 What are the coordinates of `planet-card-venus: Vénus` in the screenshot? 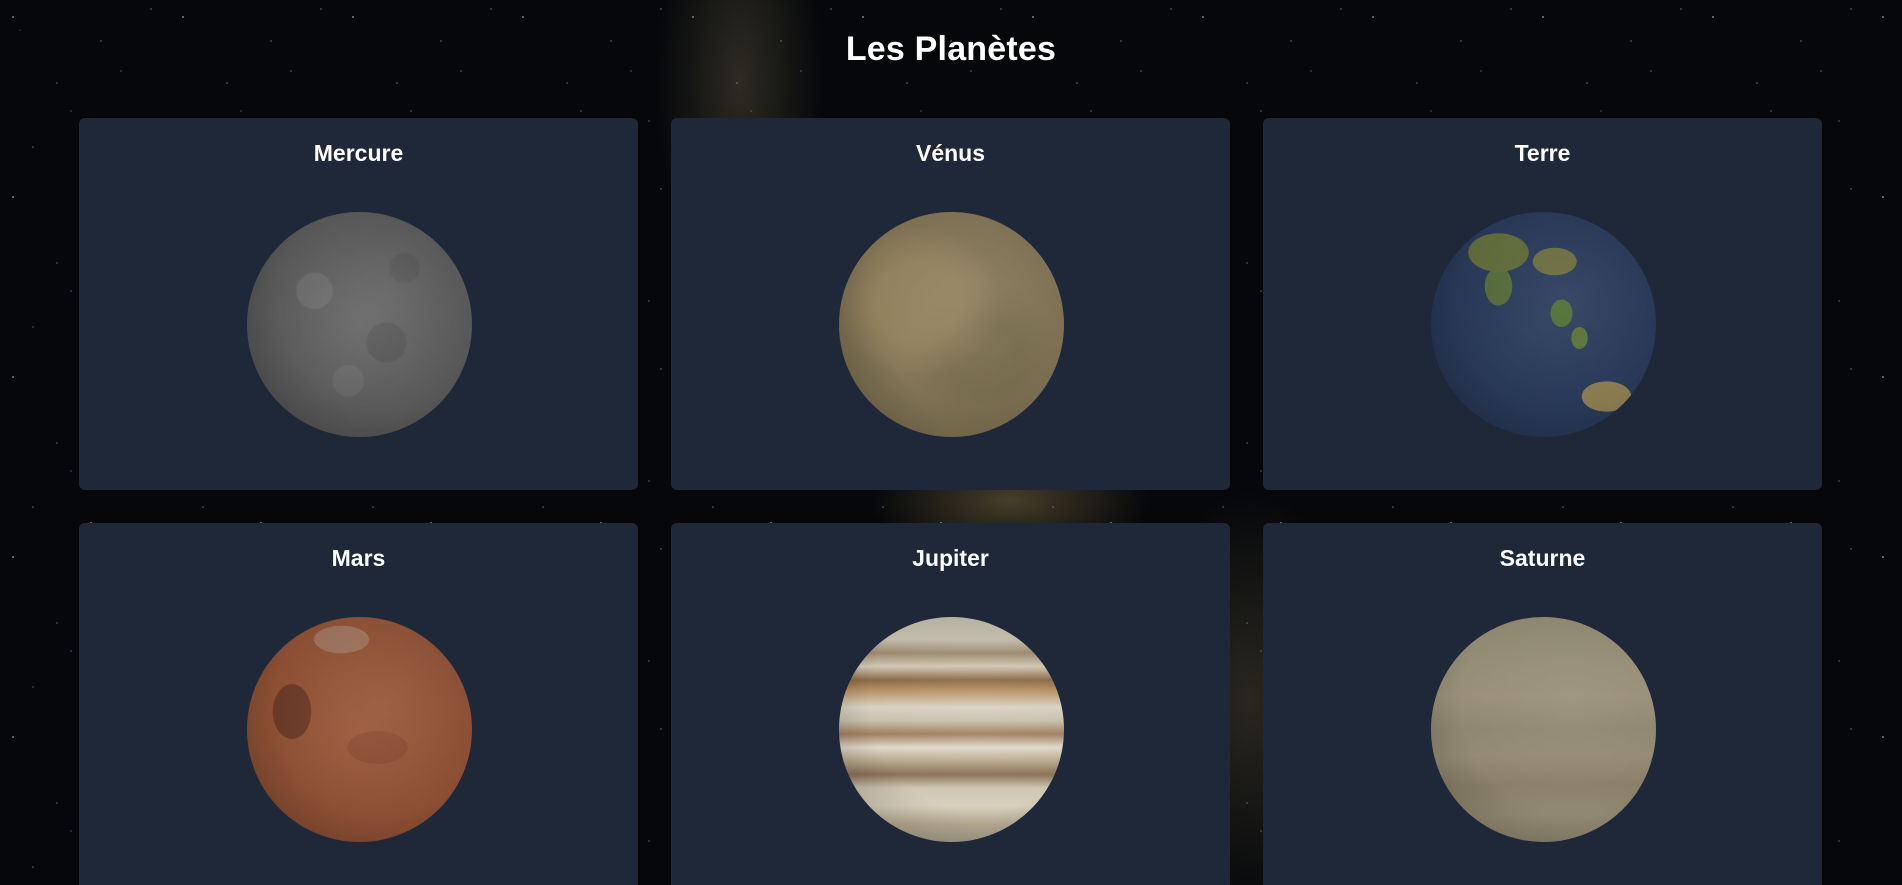 It's located at (950, 304).